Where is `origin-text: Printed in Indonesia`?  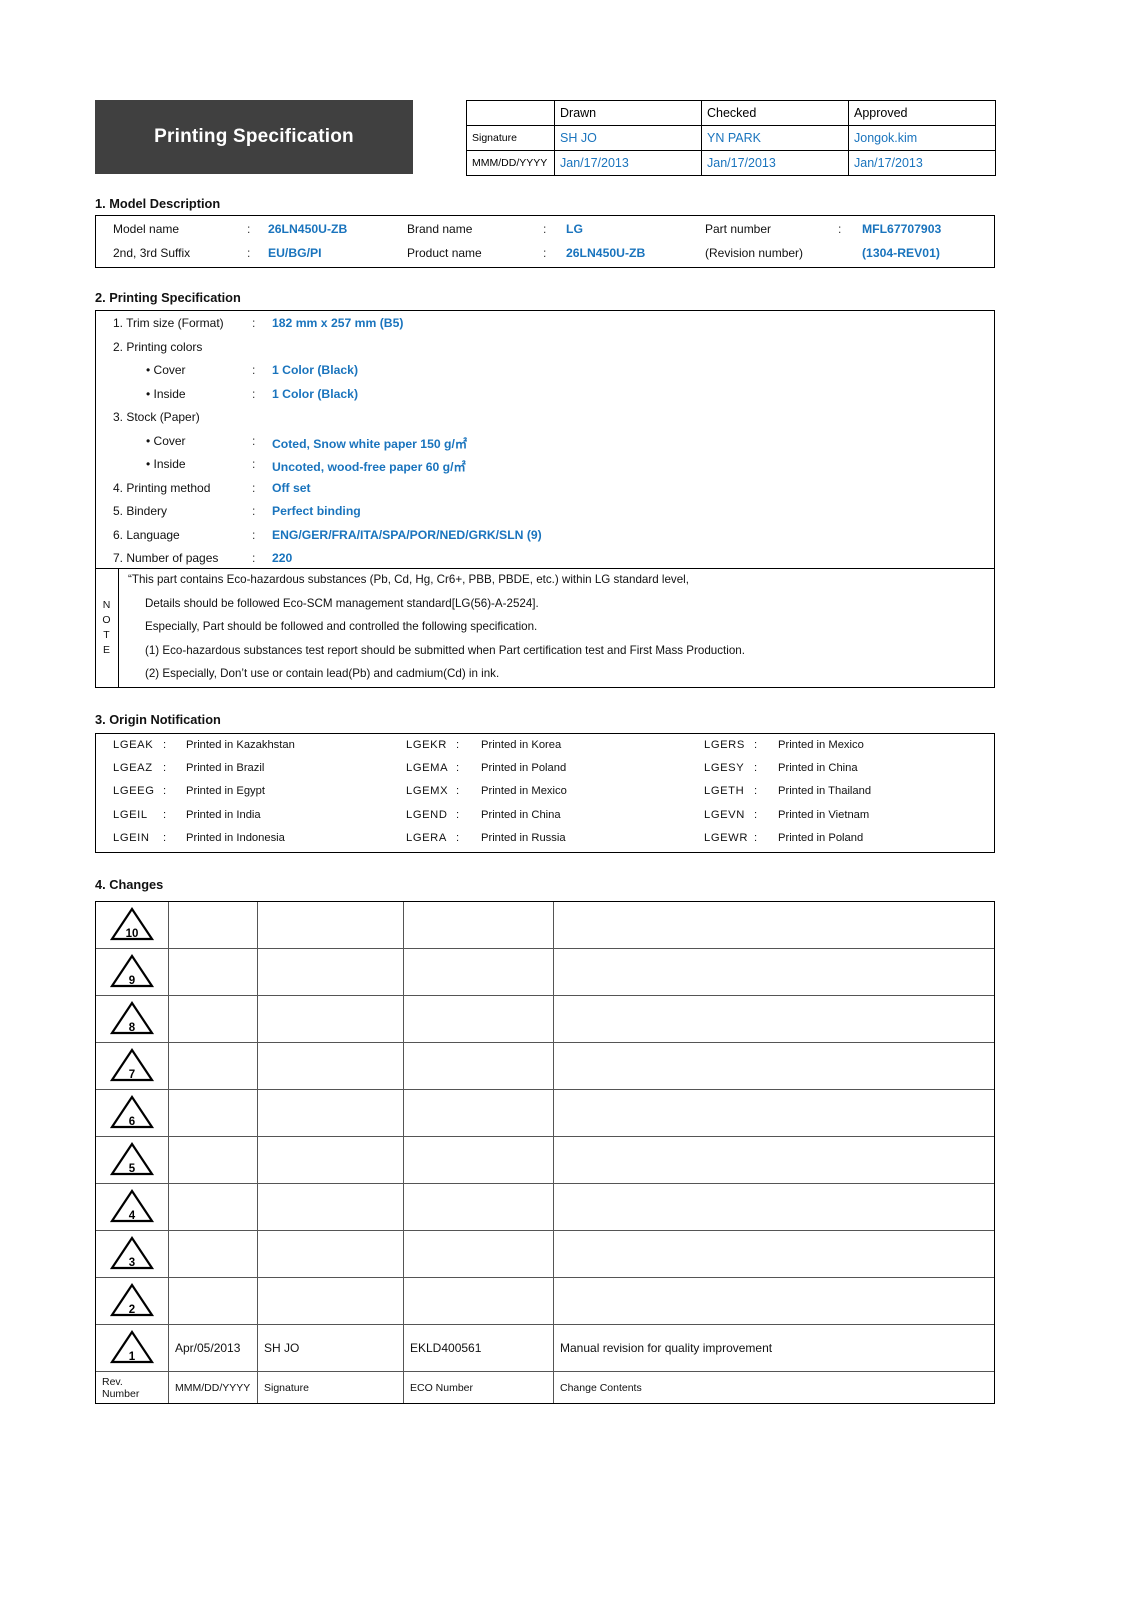 origin-text: Printed in Indonesia is located at coordinates (235, 837).